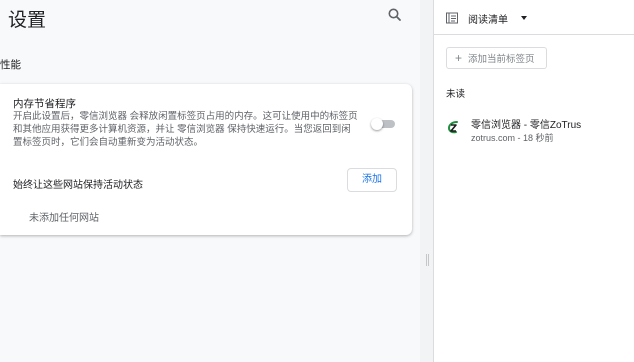  I want to click on zotrus-favicon-icon, so click(452, 127).